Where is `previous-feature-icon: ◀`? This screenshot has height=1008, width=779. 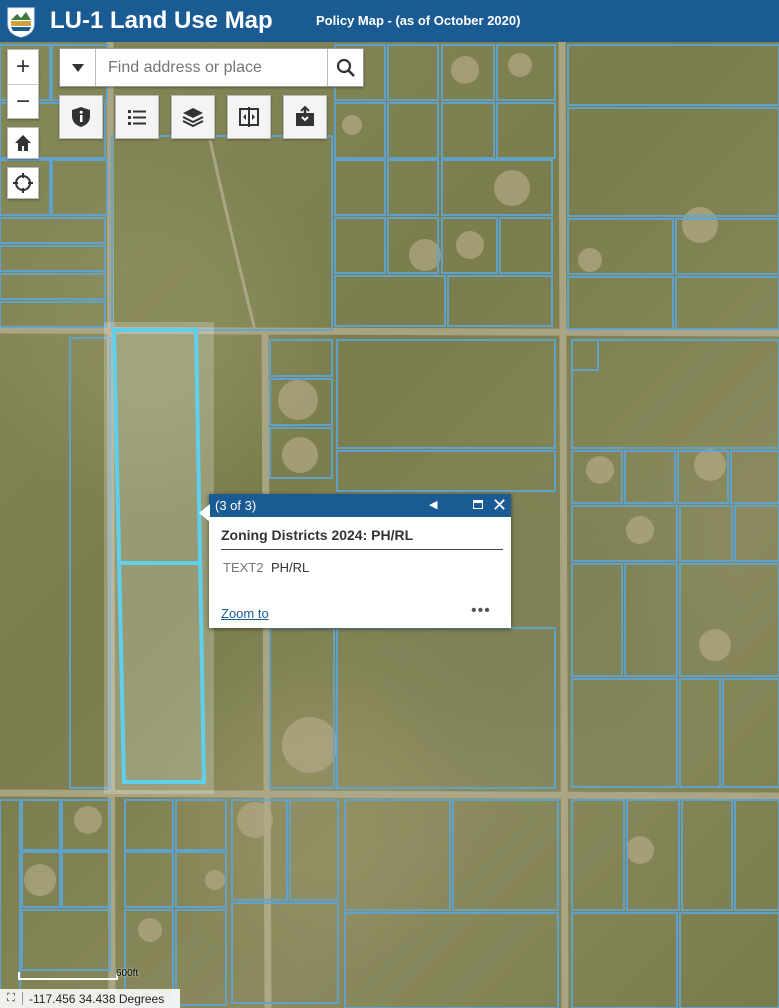
previous-feature-icon: ◀ is located at coordinates (433, 504).